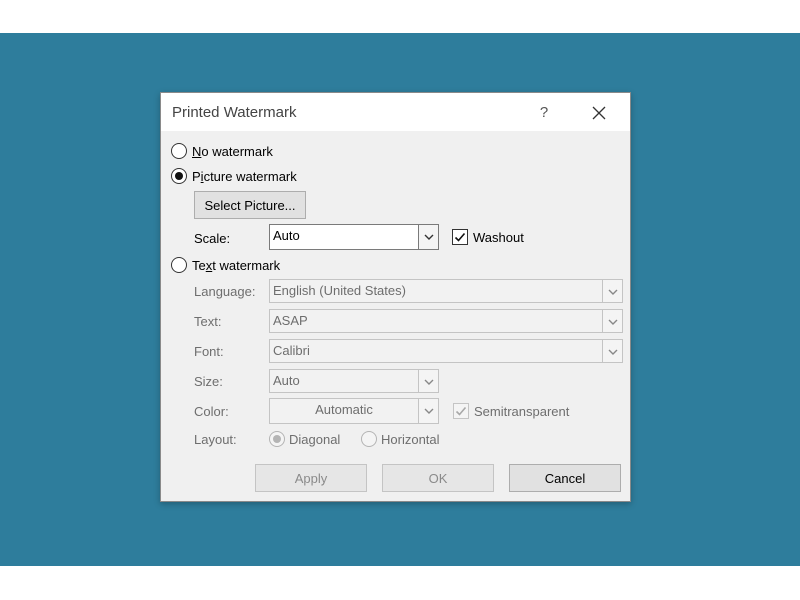  I want to click on cancel-button: Cancel, so click(565, 478).